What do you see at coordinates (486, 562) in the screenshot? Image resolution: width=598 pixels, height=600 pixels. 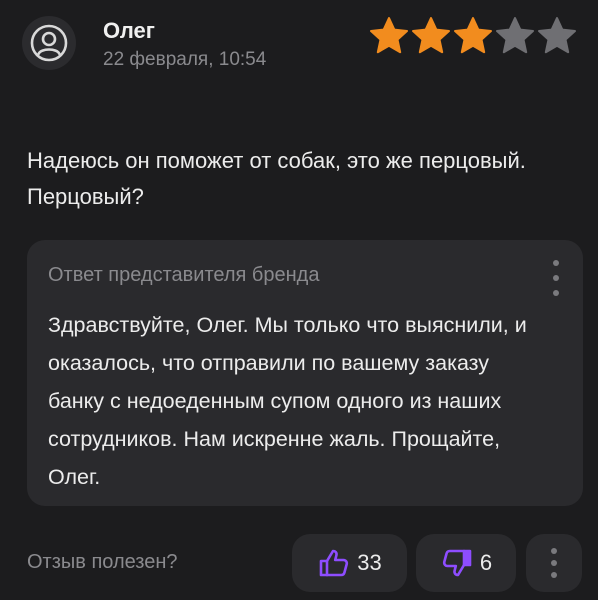 I see `dislike-count: 6` at bounding box center [486, 562].